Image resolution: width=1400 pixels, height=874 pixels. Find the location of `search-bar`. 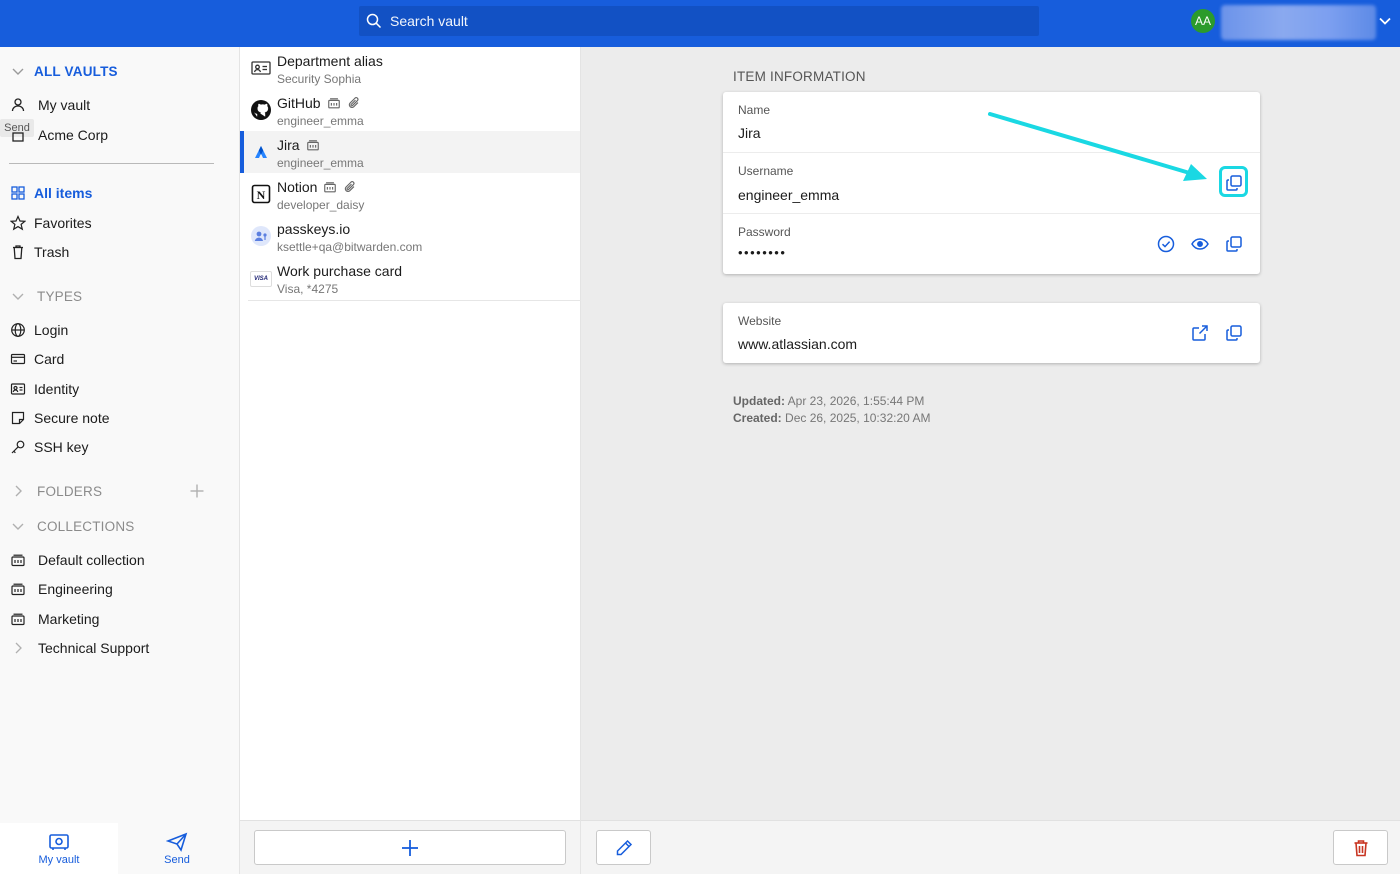

search-bar is located at coordinates (699, 21).